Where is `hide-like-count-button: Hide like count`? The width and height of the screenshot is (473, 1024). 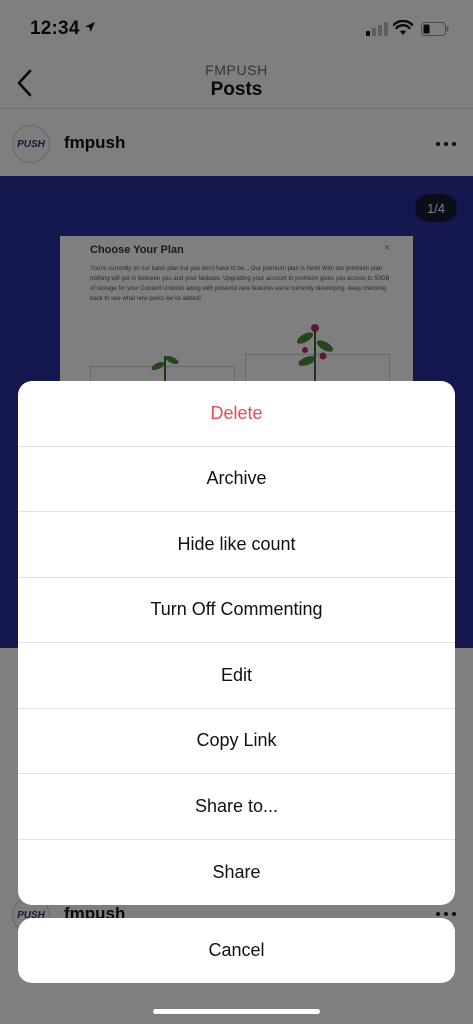
hide-like-count-button: Hide like count is located at coordinates (236, 545).